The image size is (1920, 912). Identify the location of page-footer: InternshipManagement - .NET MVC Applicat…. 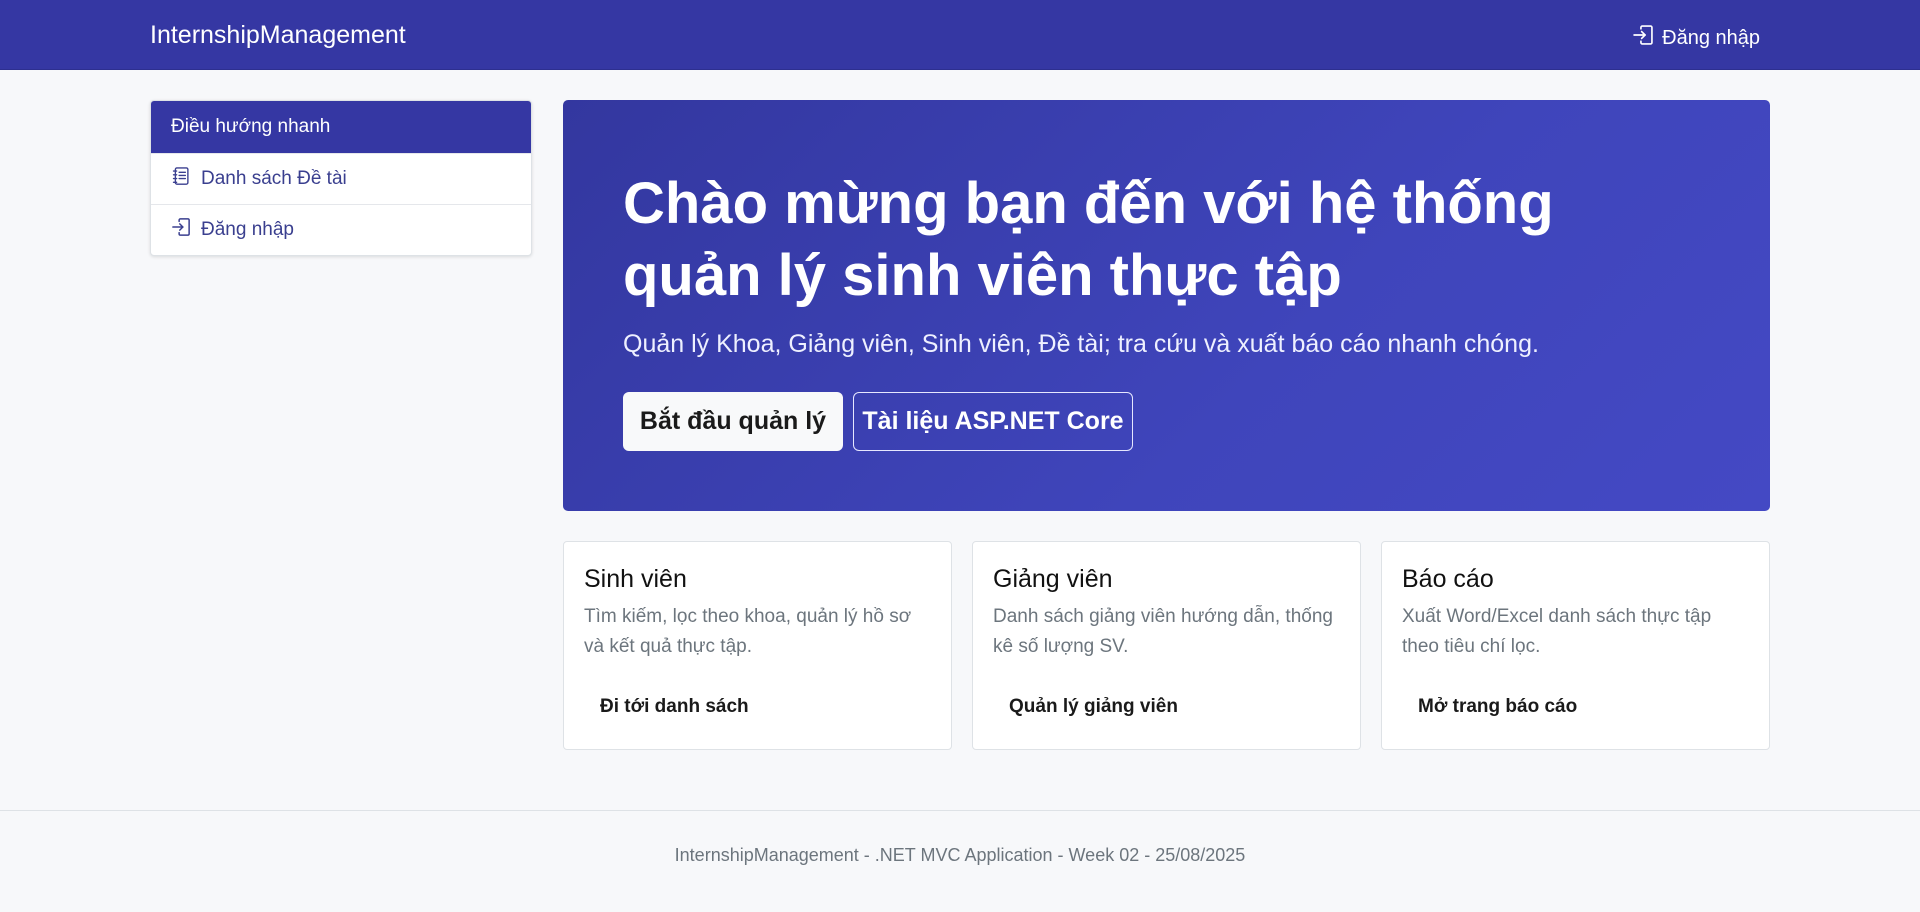
(960, 861).